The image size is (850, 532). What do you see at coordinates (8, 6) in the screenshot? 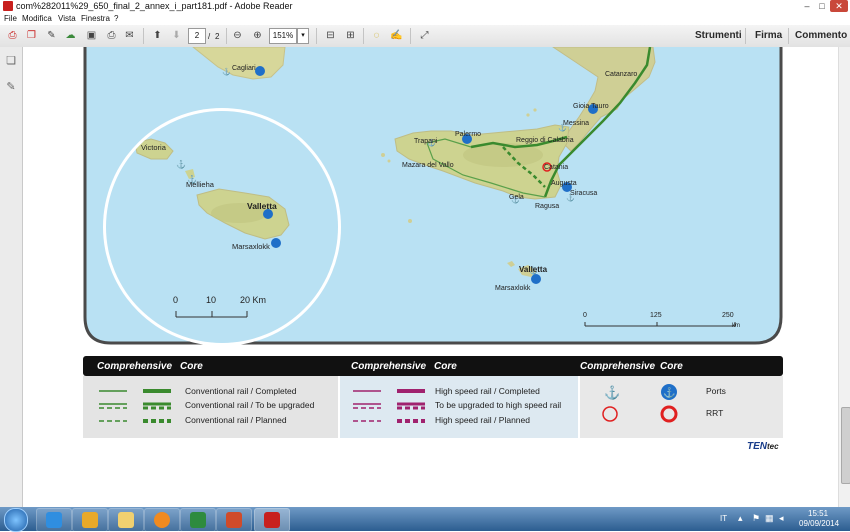
I see `adobe-reader-icon` at bounding box center [8, 6].